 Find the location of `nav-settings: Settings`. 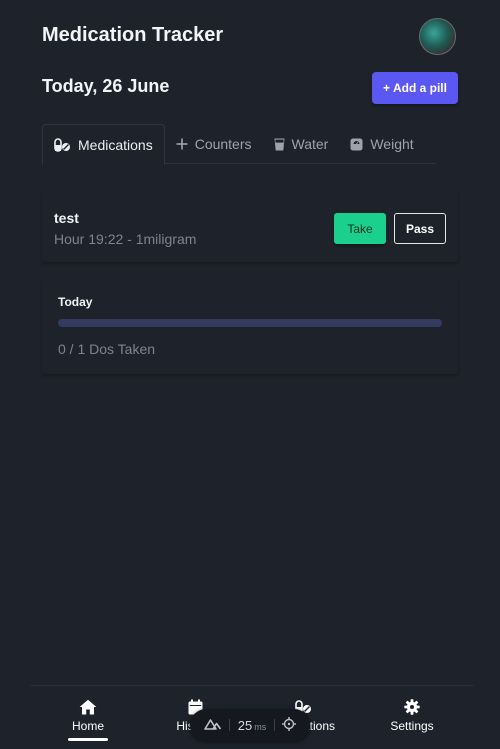

nav-settings: Settings is located at coordinates (412, 715).